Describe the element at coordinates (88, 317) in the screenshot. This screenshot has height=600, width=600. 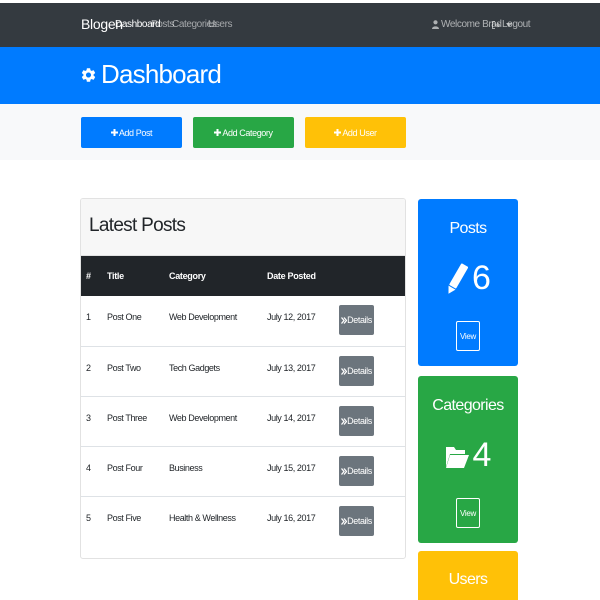
I see `row-number: 1` at that location.